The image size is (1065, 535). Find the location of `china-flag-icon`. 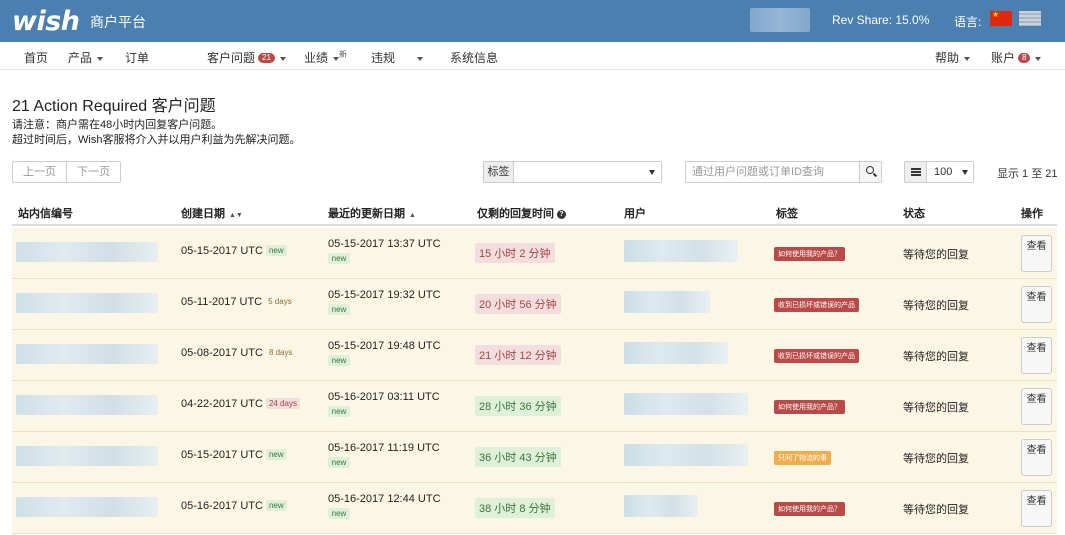

china-flag-icon is located at coordinates (1001, 18).